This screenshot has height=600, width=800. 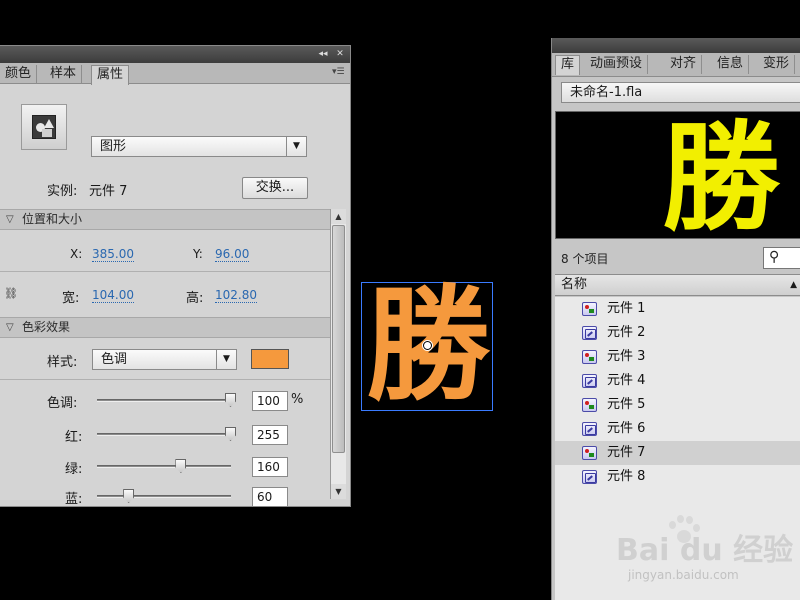 I want to click on library-item: 元件 3, so click(x=677, y=357).